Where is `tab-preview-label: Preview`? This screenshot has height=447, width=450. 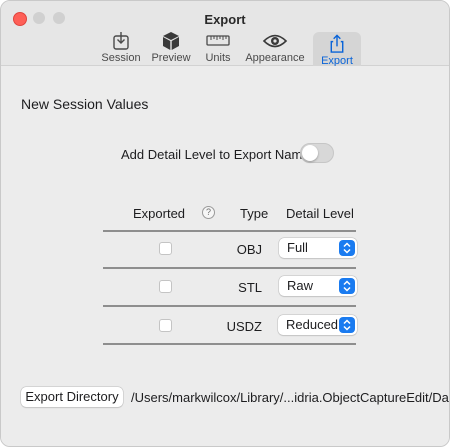 tab-preview-label: Preview is located at coordinates (171, 58).